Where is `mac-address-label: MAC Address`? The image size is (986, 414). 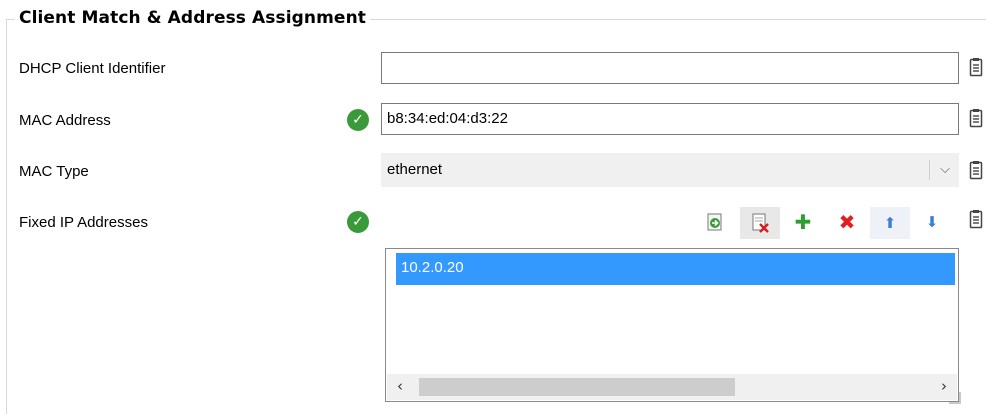 mac-address-label: MAC Address is located at coordinates (65, 120).